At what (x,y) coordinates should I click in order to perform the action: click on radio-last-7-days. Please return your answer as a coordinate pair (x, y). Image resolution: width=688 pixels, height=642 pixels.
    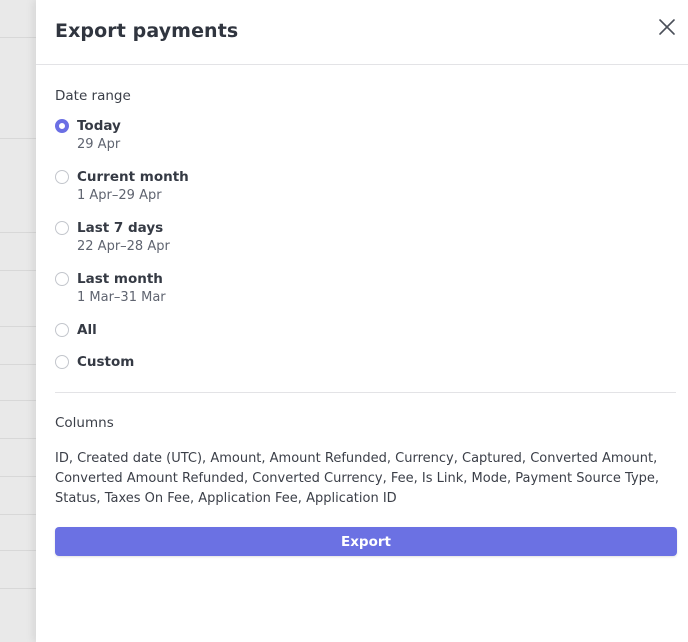
    Looking at the image, I should click on (62, 228).